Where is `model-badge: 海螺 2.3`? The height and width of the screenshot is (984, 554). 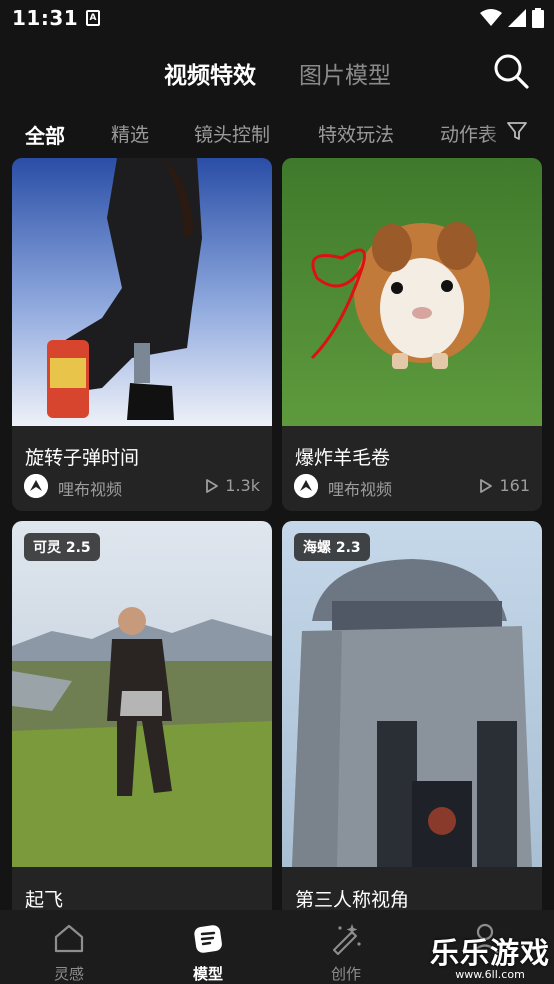 model-badge: 海螺 2.3 is located at coordinates (332, 547).